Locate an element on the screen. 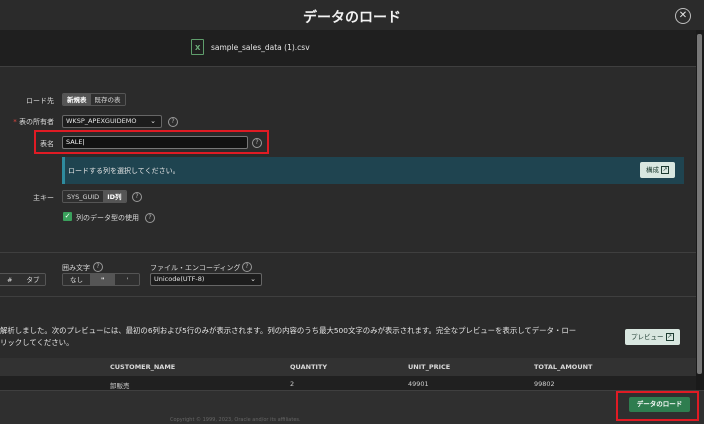 The width and height of the screenshot is (704, 424). table-row is located at coordinates (348, 383).